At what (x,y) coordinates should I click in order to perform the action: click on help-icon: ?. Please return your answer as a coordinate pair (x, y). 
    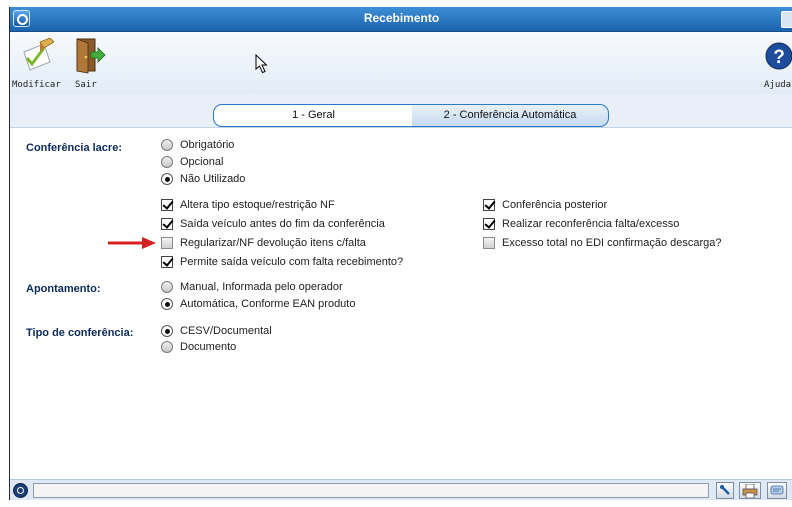
    Looking at the image, I should click on (778, 56).